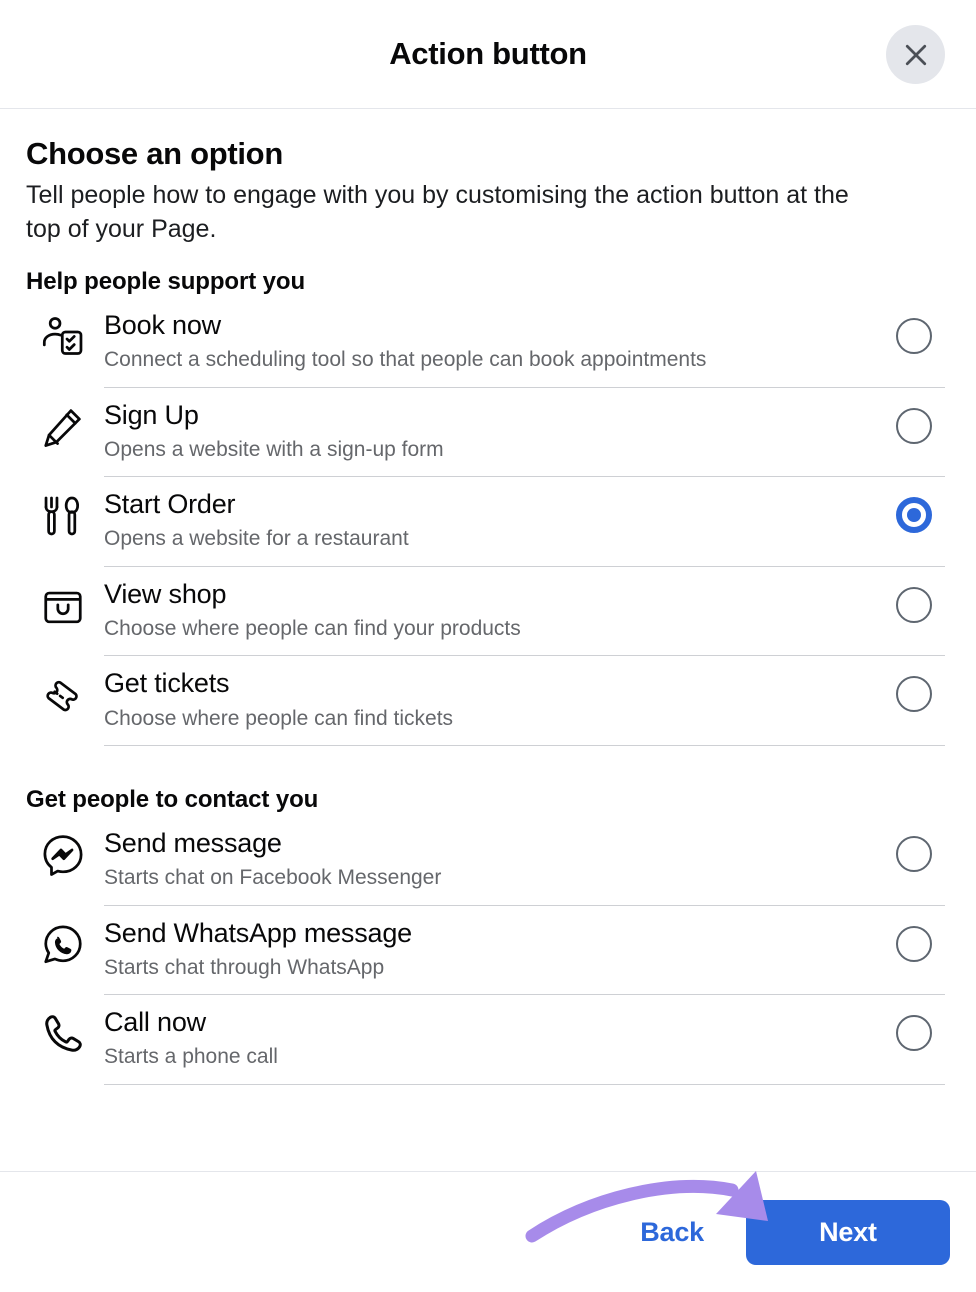  What do you see at coordinates (914, 1033) in the screenshot?
I see `radio-call-now` at bounding box center [914, 1033].